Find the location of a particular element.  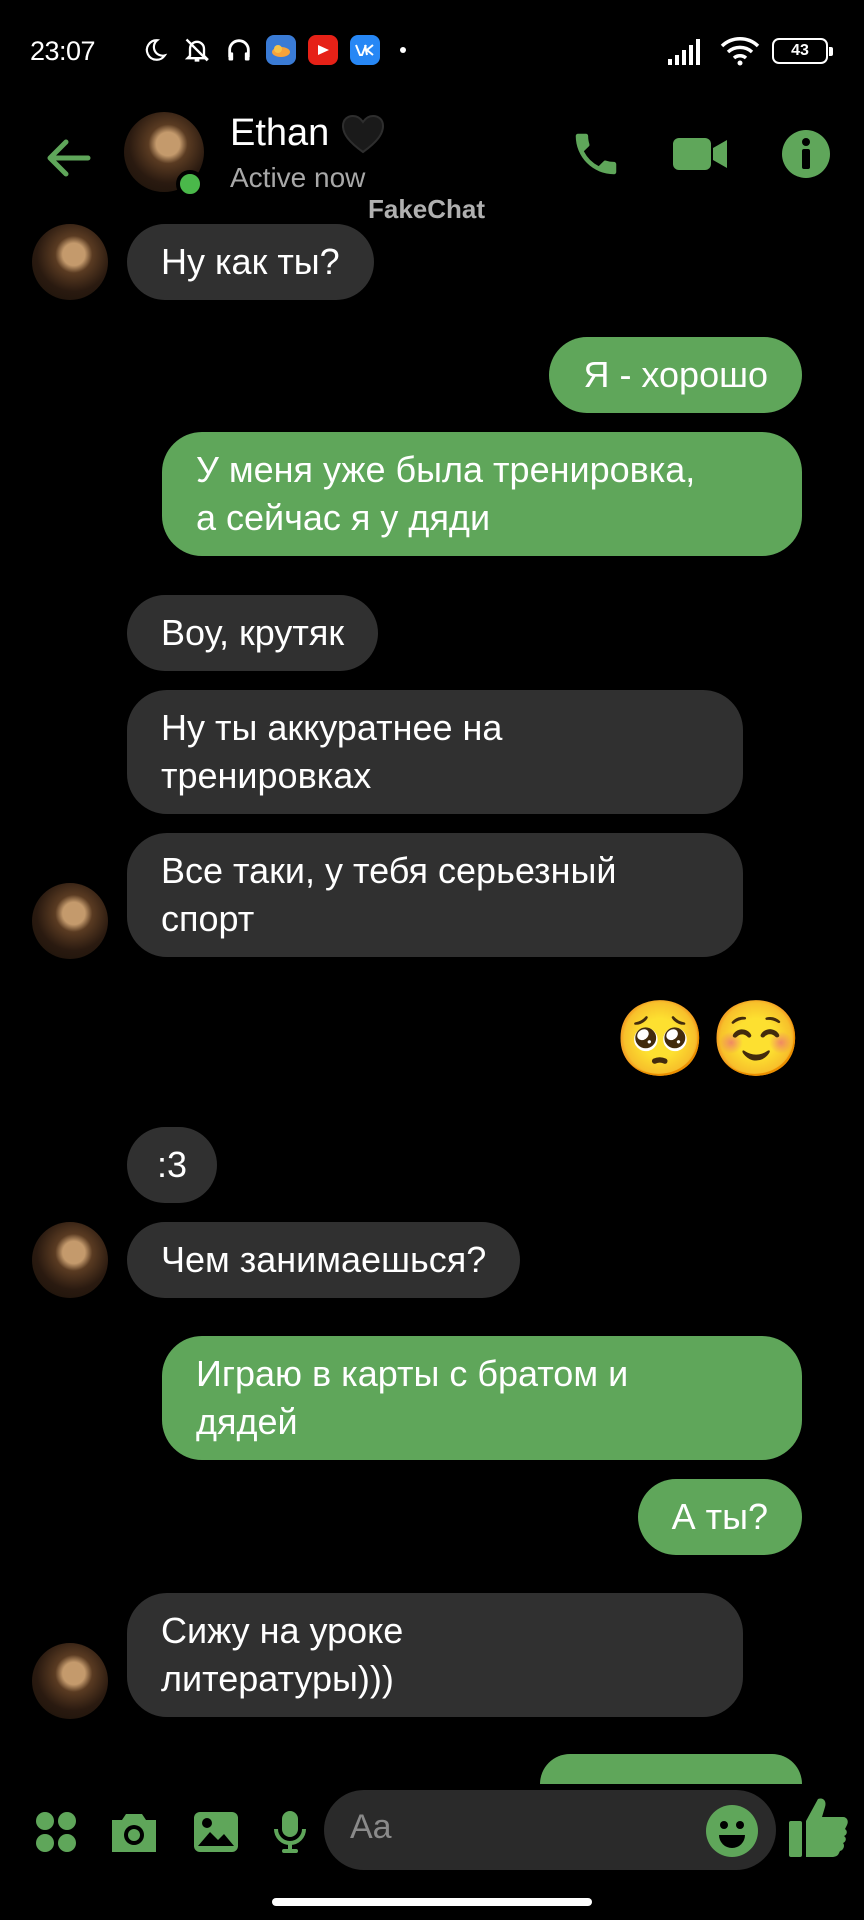

message-bubble-outgoing: Играю в карты с братом и дядей is located at coordinates (482, 1398).